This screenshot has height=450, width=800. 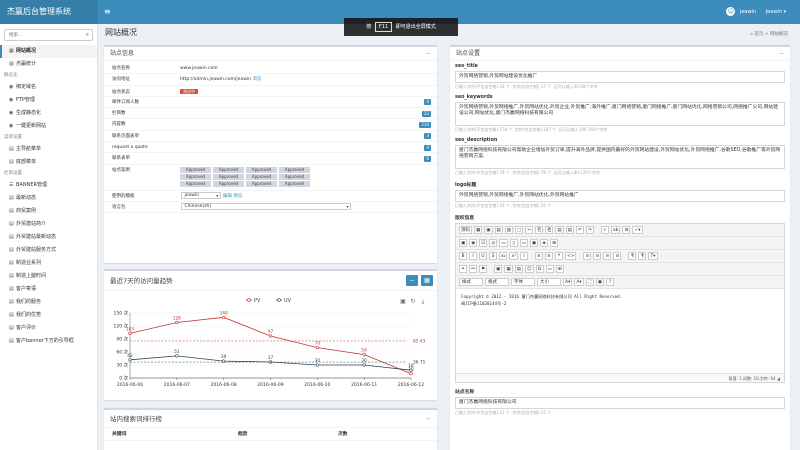 What do you see at coordinates (48, 276) in the screenshot?
I see `sidebar-item: ▤ 制造上腿时间` at bounding box center [48, 276].